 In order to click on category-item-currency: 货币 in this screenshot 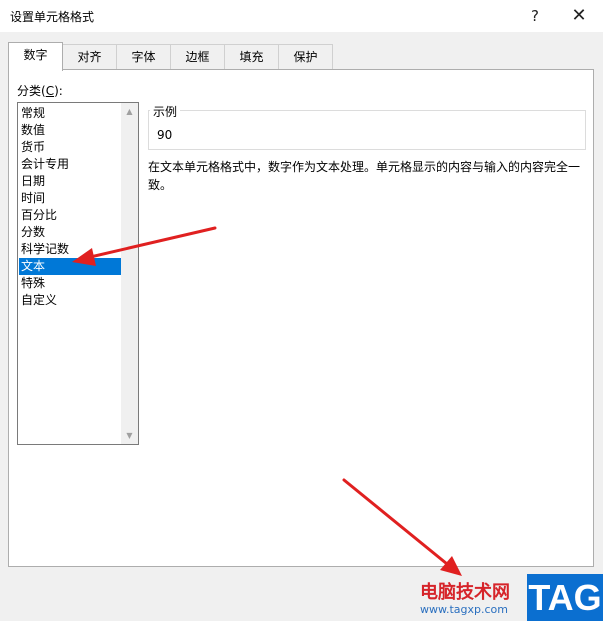, I will do `click(70, 147)`.